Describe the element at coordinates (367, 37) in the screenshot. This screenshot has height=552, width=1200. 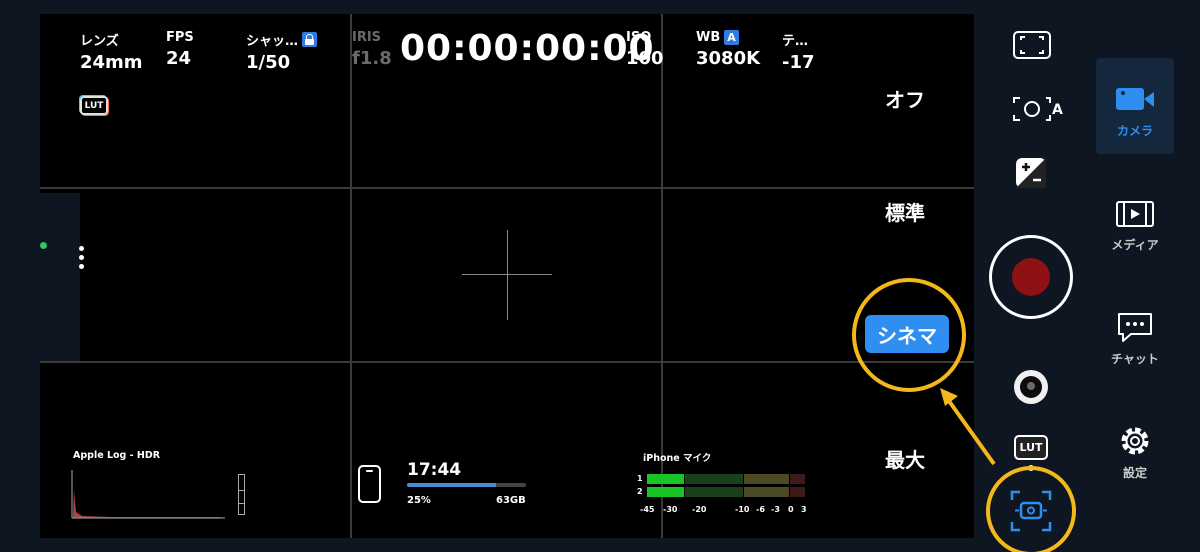
I see `iris-label: IRIS` at that location.